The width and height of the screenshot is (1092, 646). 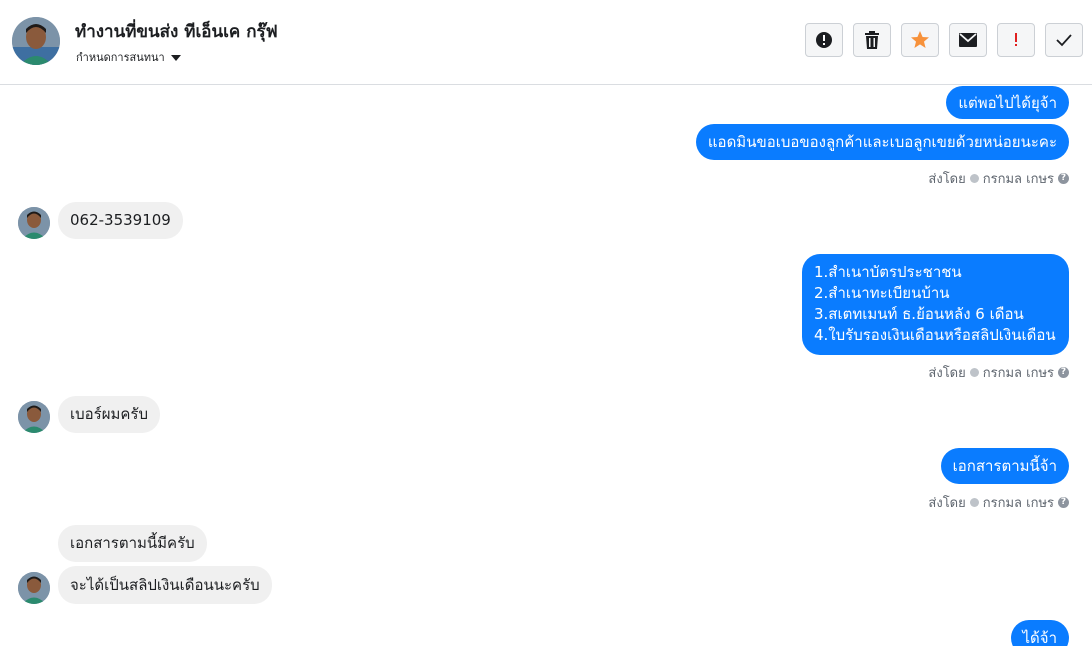 I want to click on trash-icon, so click(x=872, y=40).